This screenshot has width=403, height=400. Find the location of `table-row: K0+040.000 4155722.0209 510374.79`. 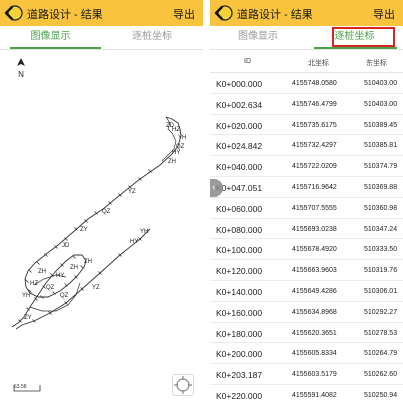

table-row: K0+040.000 4155722.0209 510374.79 is located at coordinates (306, 166).